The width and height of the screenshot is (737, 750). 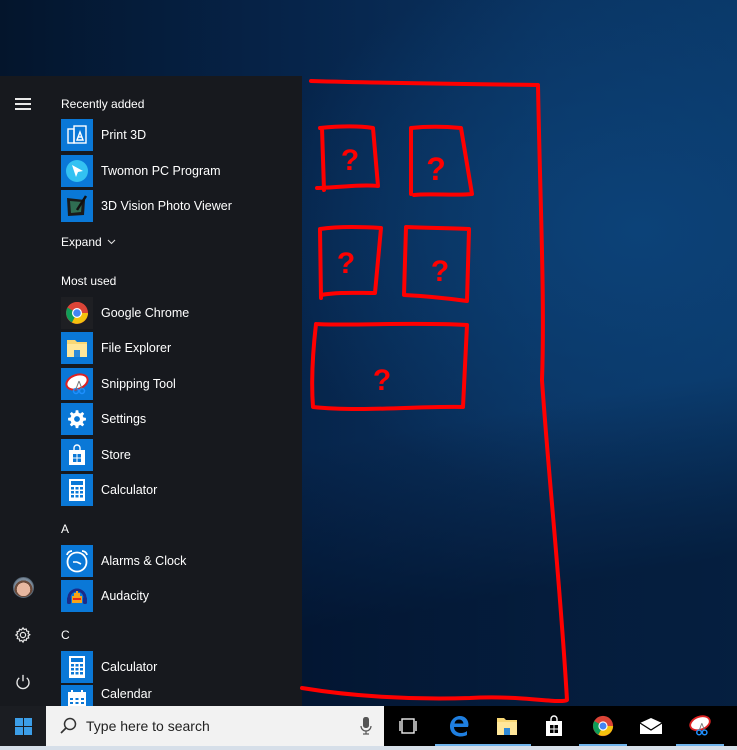 I want to click on taskbar-search-box: Type here to search, so click(x=215, y=726).